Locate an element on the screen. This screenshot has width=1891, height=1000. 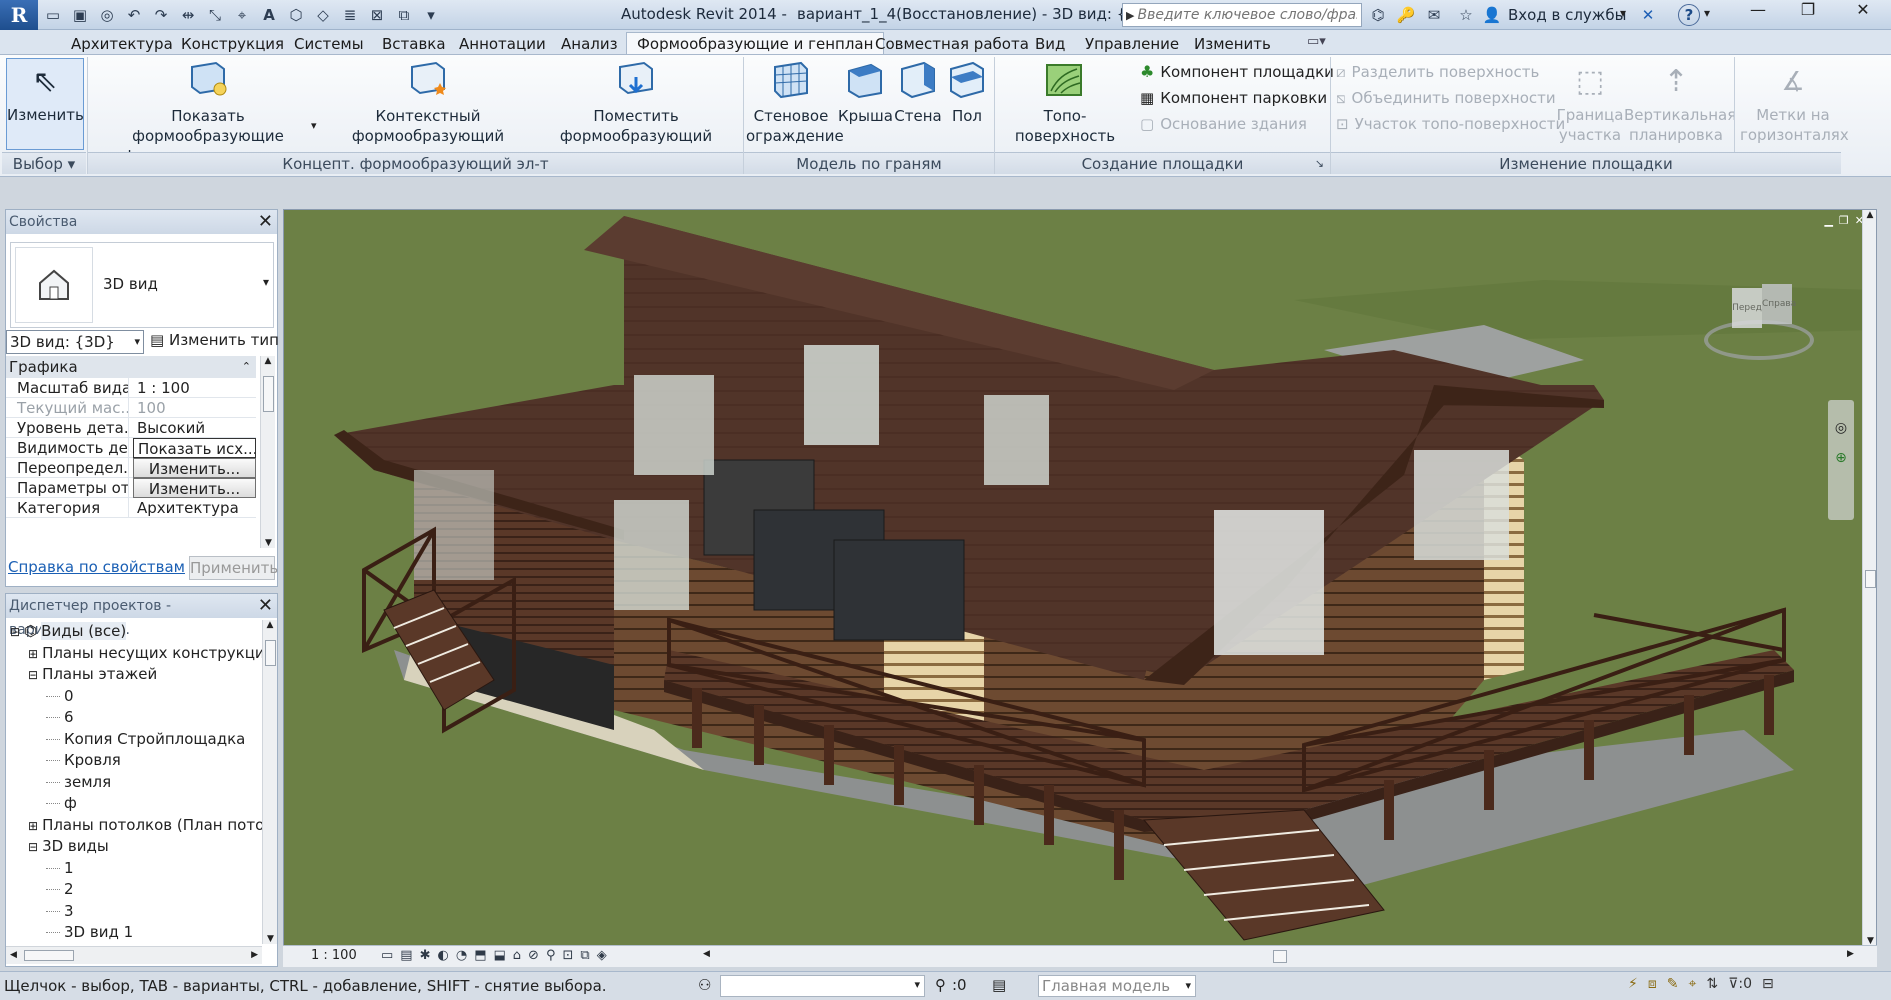
panel-launcher-icon: ↘ is located at coordinates (1319, 164).